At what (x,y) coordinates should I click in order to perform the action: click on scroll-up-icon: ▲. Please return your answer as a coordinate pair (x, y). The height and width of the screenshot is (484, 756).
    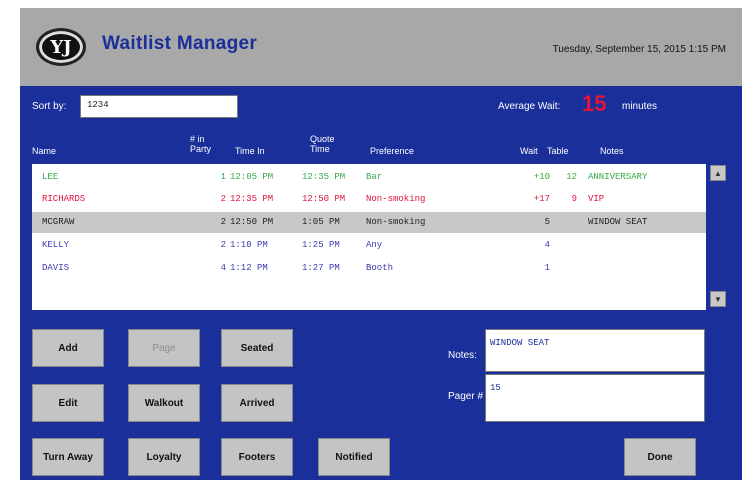
    Looking at the image, I should click on (718, 173).